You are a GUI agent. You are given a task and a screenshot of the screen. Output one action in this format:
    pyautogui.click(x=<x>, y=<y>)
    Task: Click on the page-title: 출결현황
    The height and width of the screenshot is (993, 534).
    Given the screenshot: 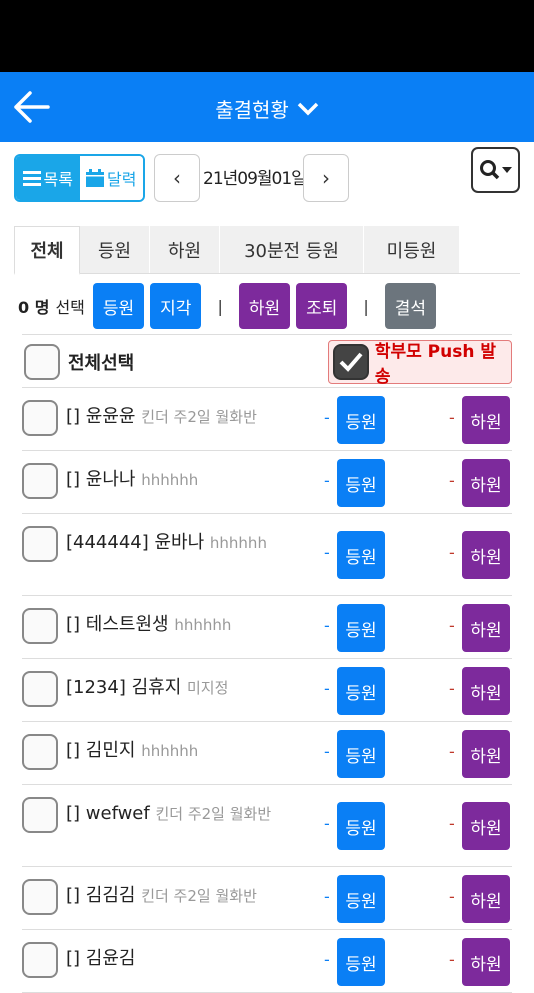 What is the action you would take?
    pyautogui.click(x=267, y=108)
    